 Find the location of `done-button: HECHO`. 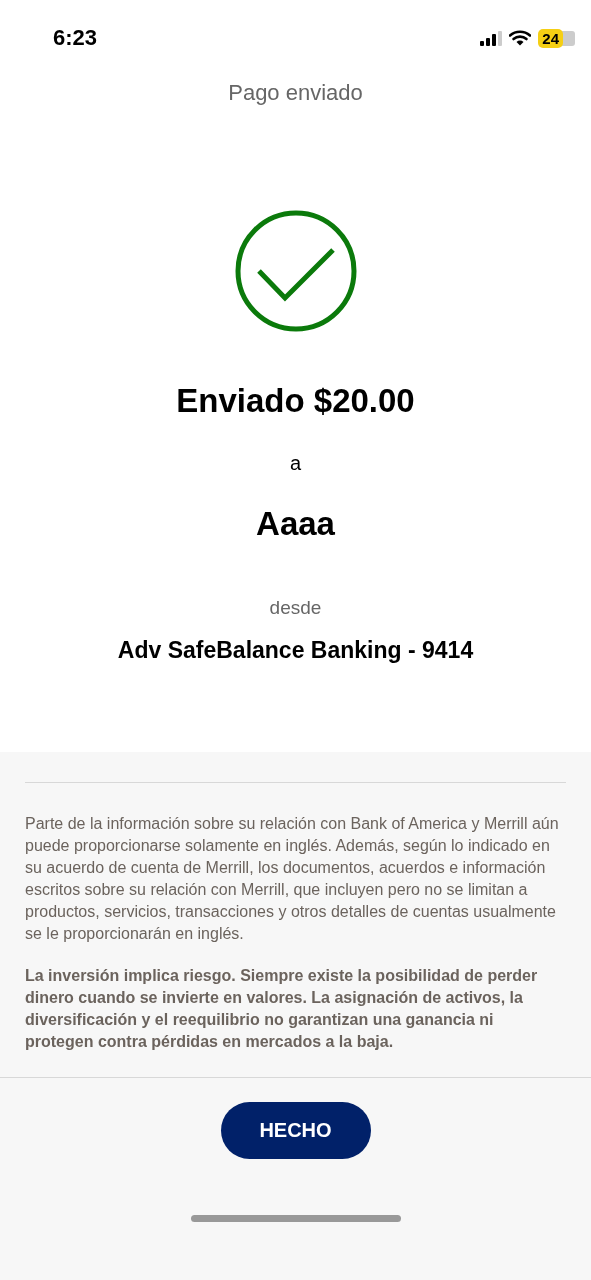

done-button: HECHO is located at coordinates (295, 1130).